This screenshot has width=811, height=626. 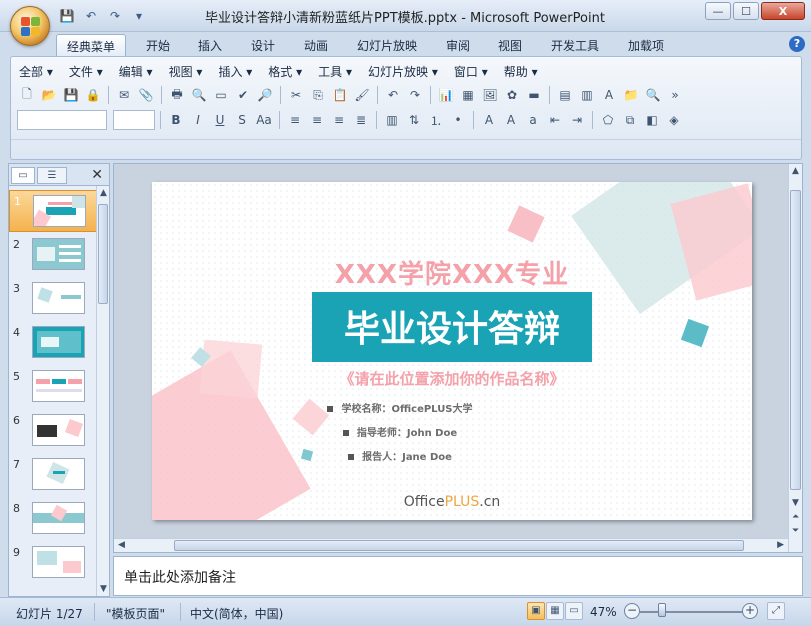 I want to click on close-button: X, so click(x=783, y=11).